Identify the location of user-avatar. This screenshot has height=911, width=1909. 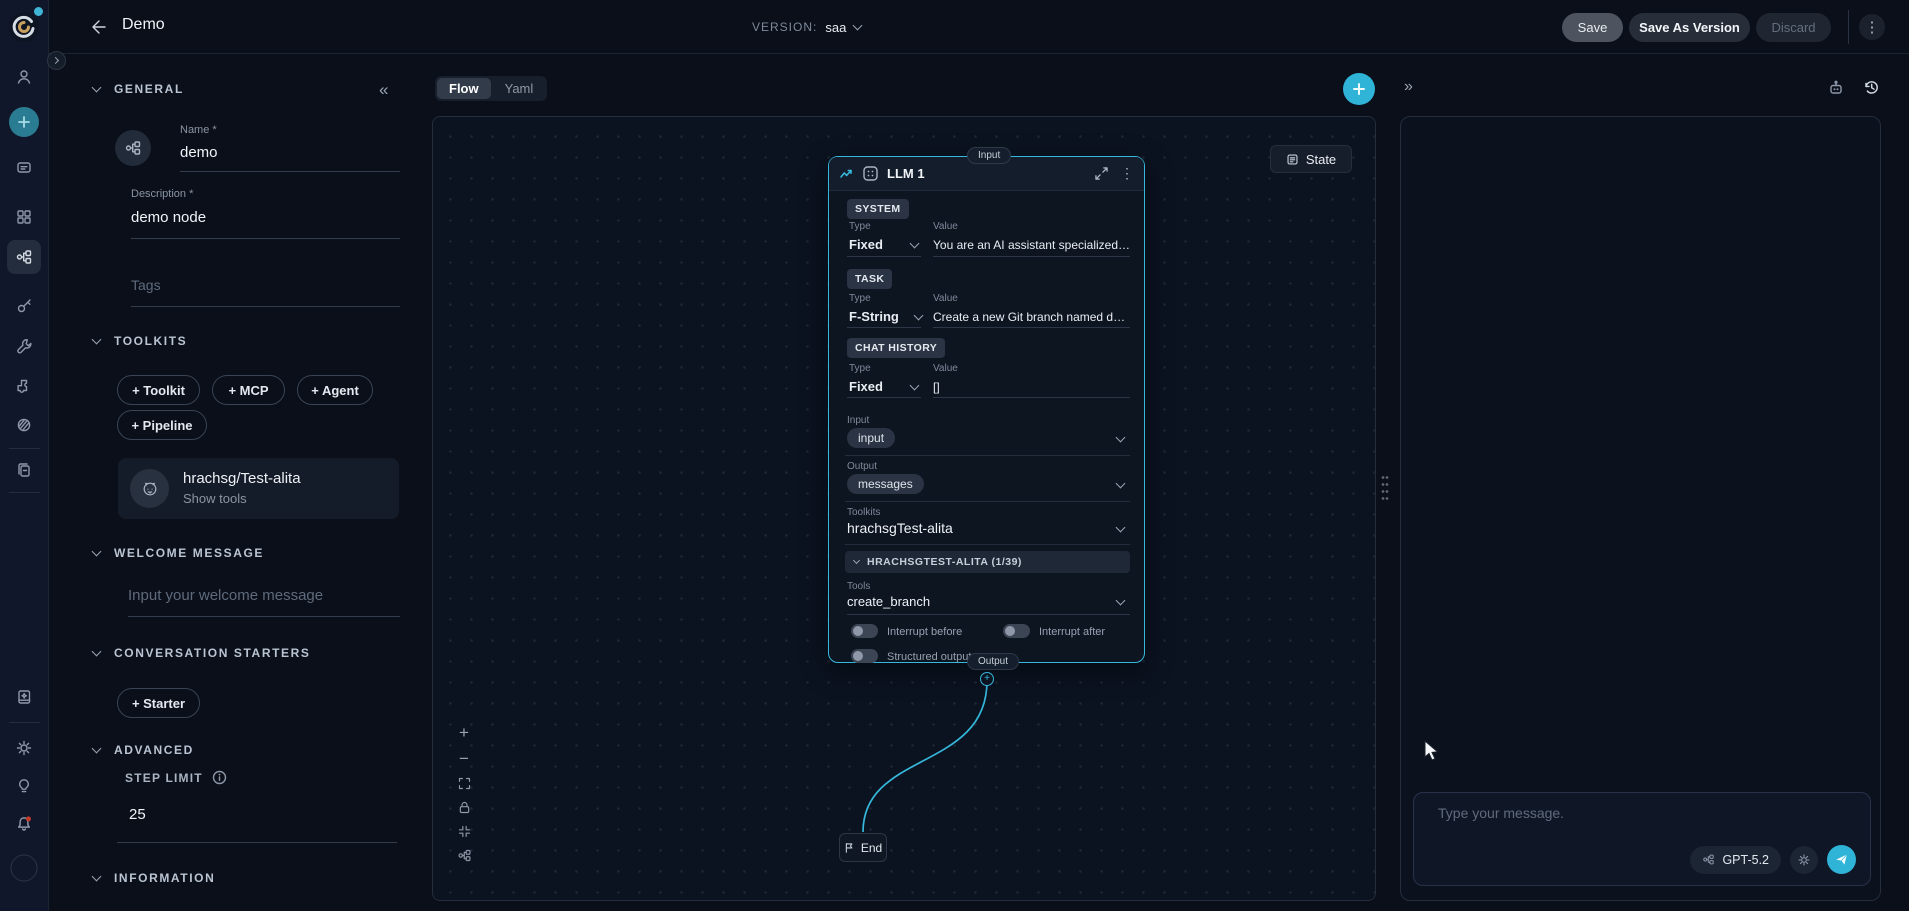
(24, 868).